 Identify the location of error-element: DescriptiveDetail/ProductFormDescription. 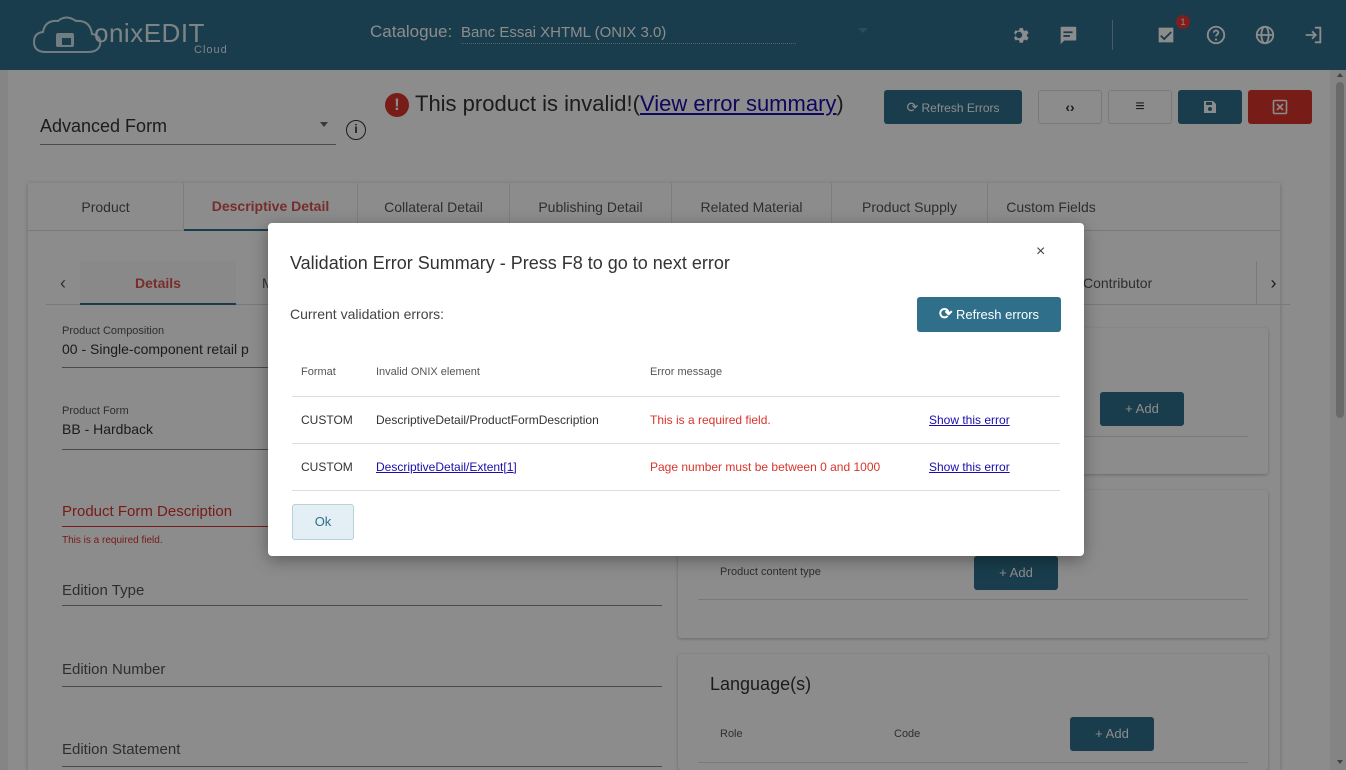
(504, 420).